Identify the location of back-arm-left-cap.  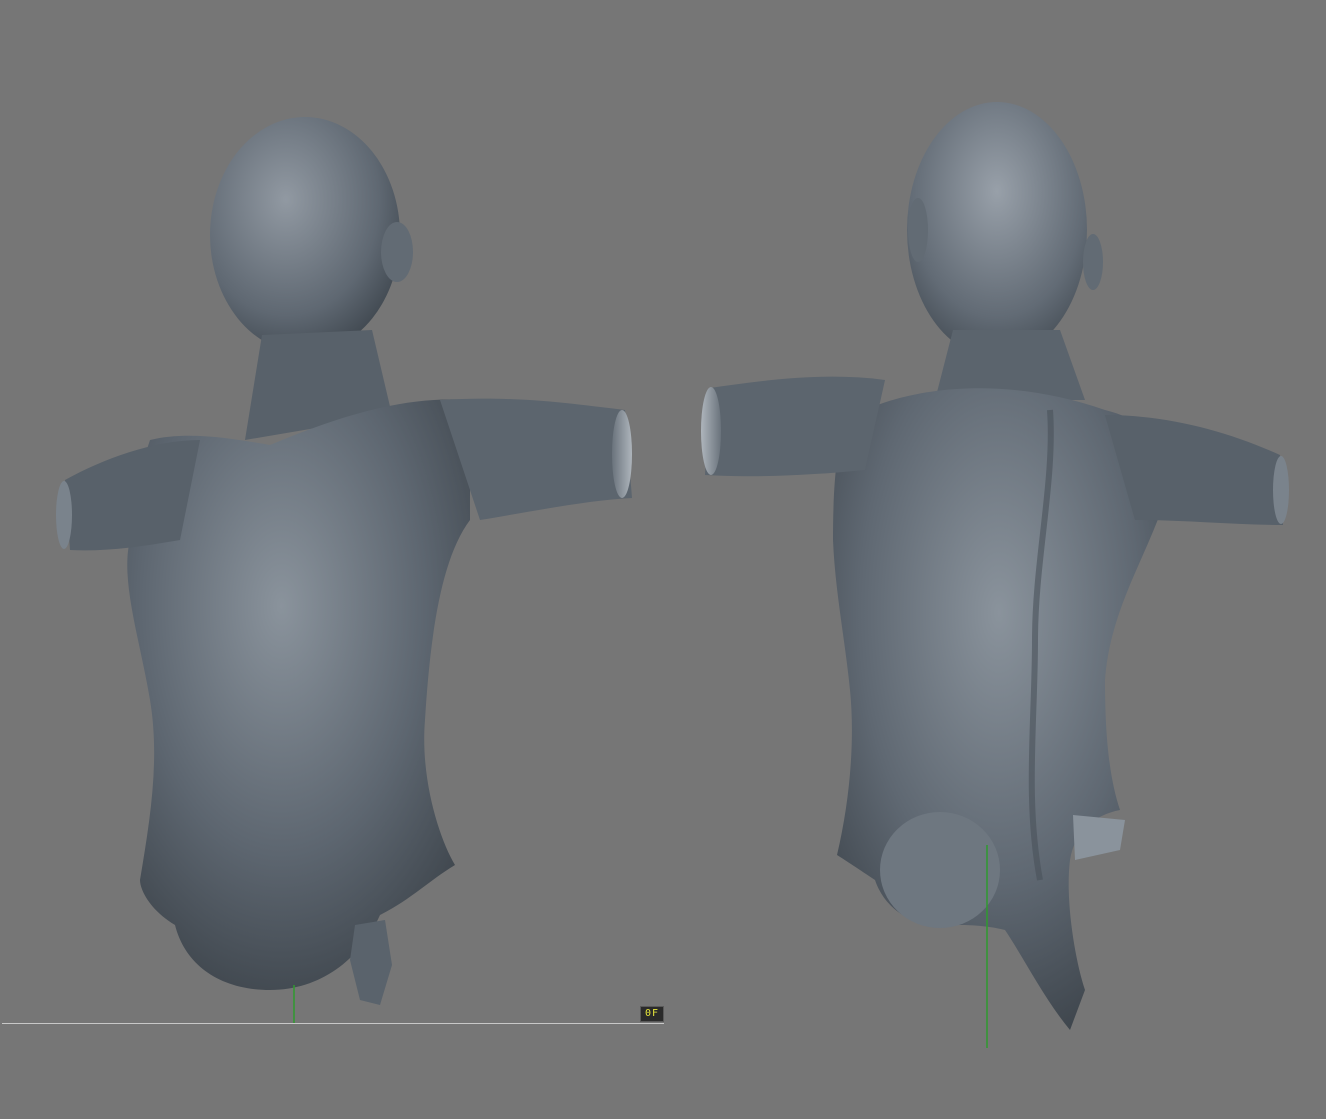
(711, 431).